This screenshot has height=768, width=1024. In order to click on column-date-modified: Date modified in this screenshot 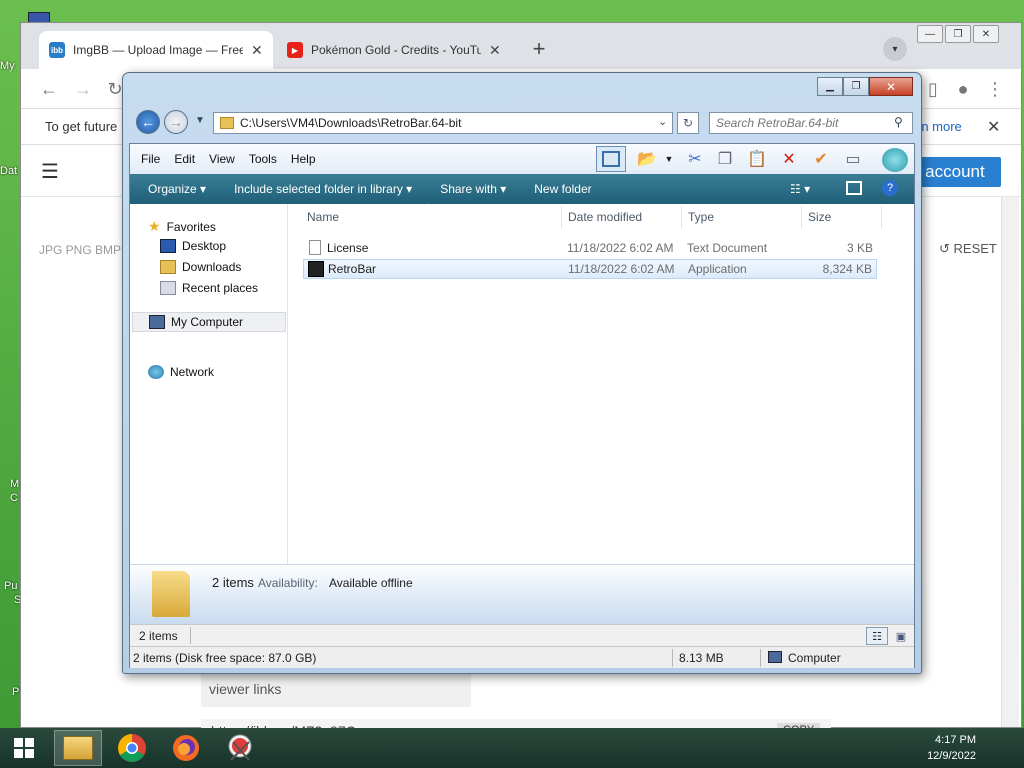, I will do `click(605, 217)`.